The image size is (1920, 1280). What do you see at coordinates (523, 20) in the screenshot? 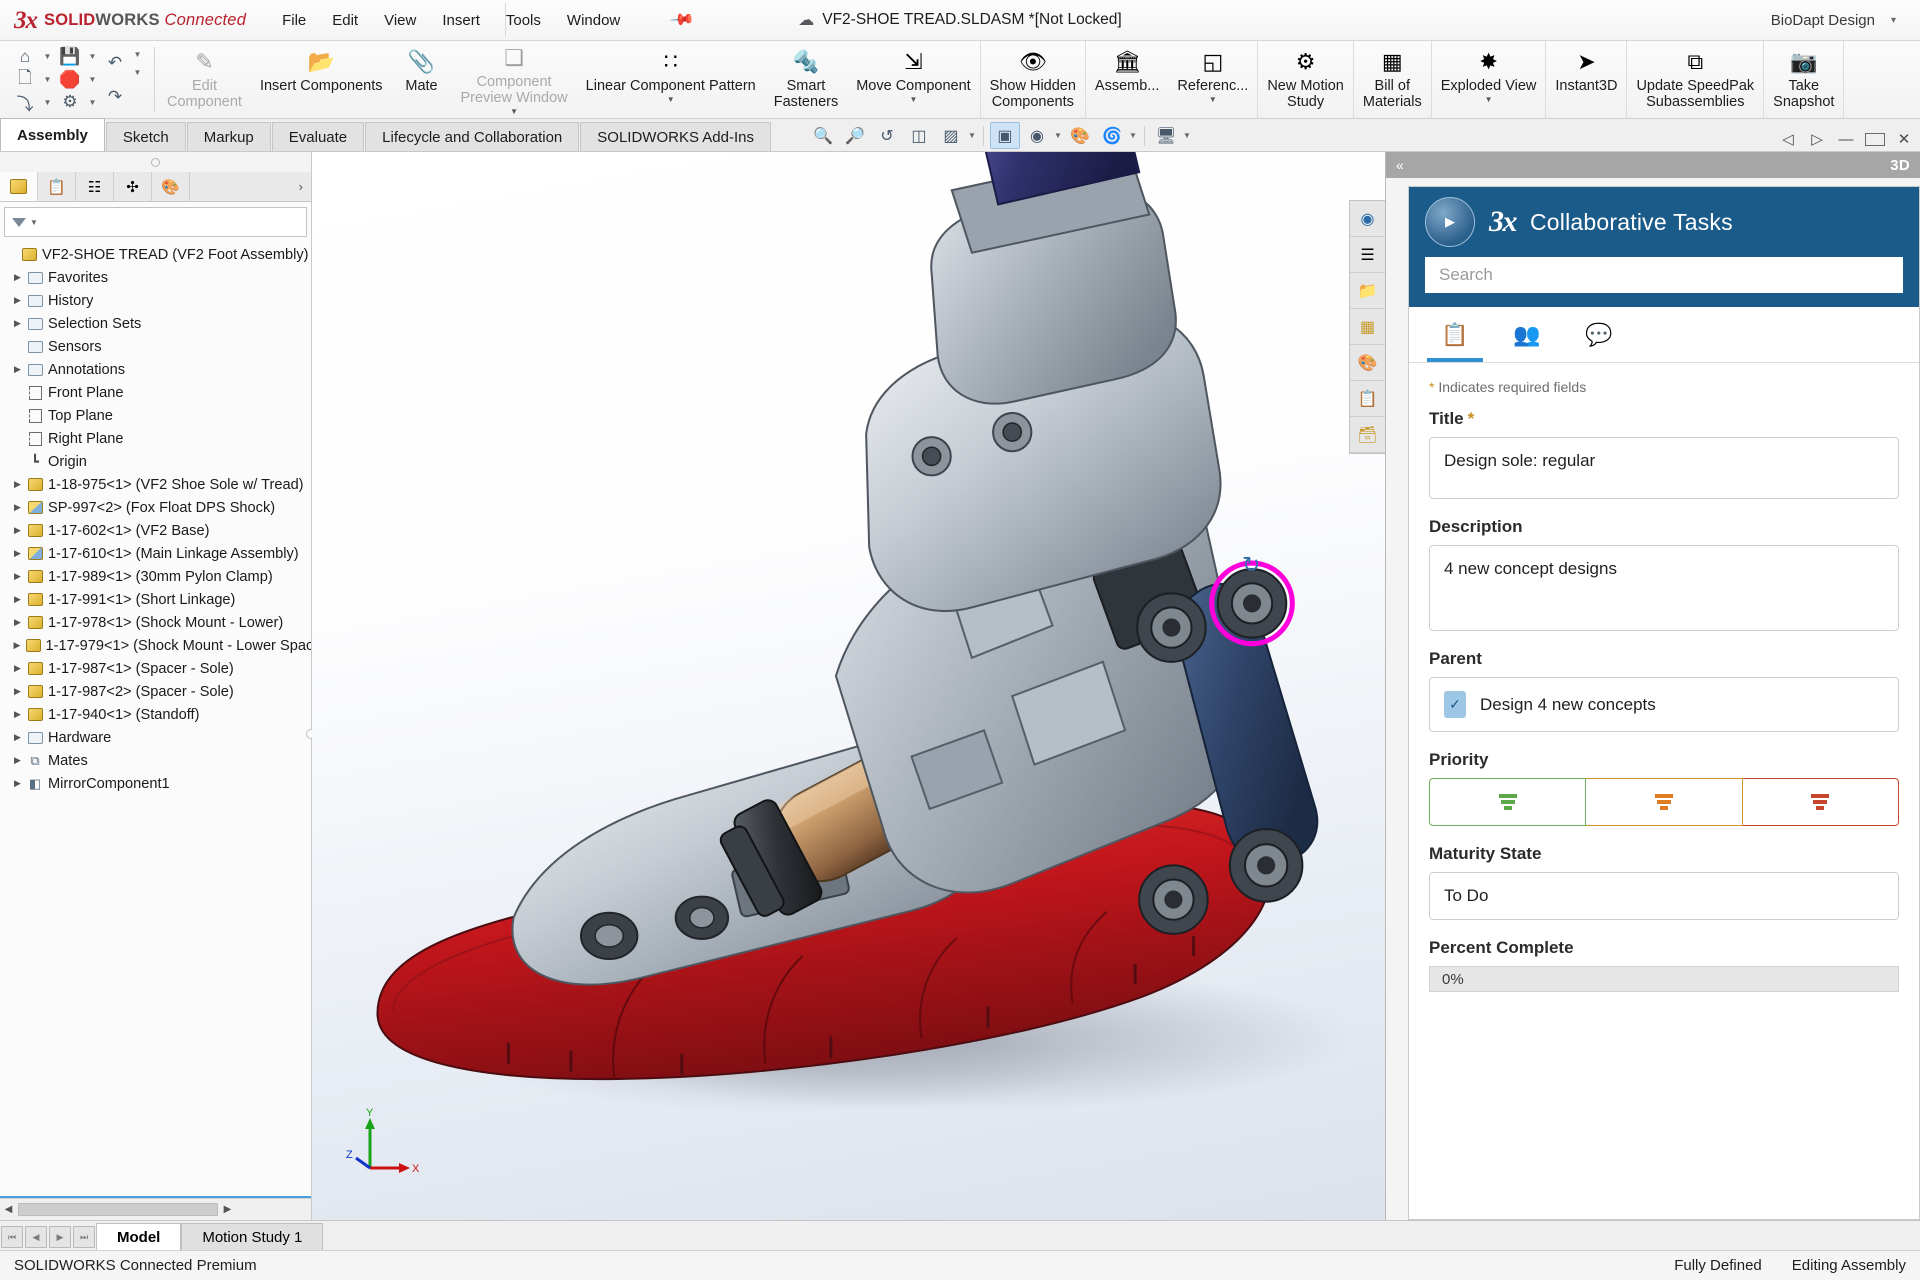
I see `menu-tools: Tools` at bounding box center [523, 20].